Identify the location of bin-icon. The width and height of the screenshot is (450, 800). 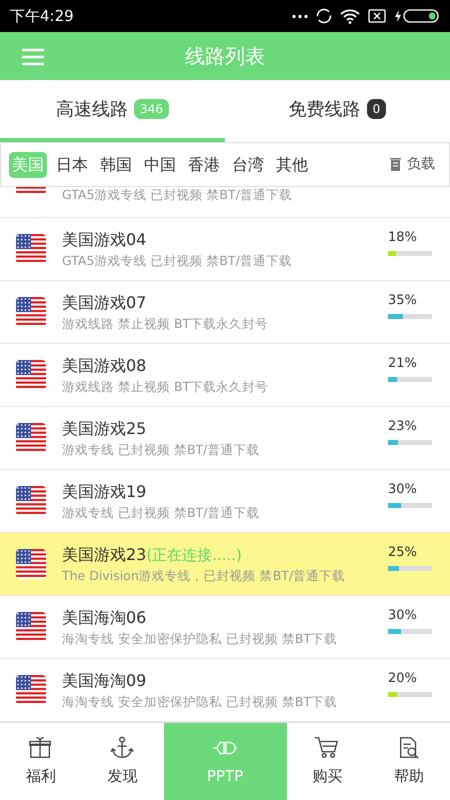
(395, 164).